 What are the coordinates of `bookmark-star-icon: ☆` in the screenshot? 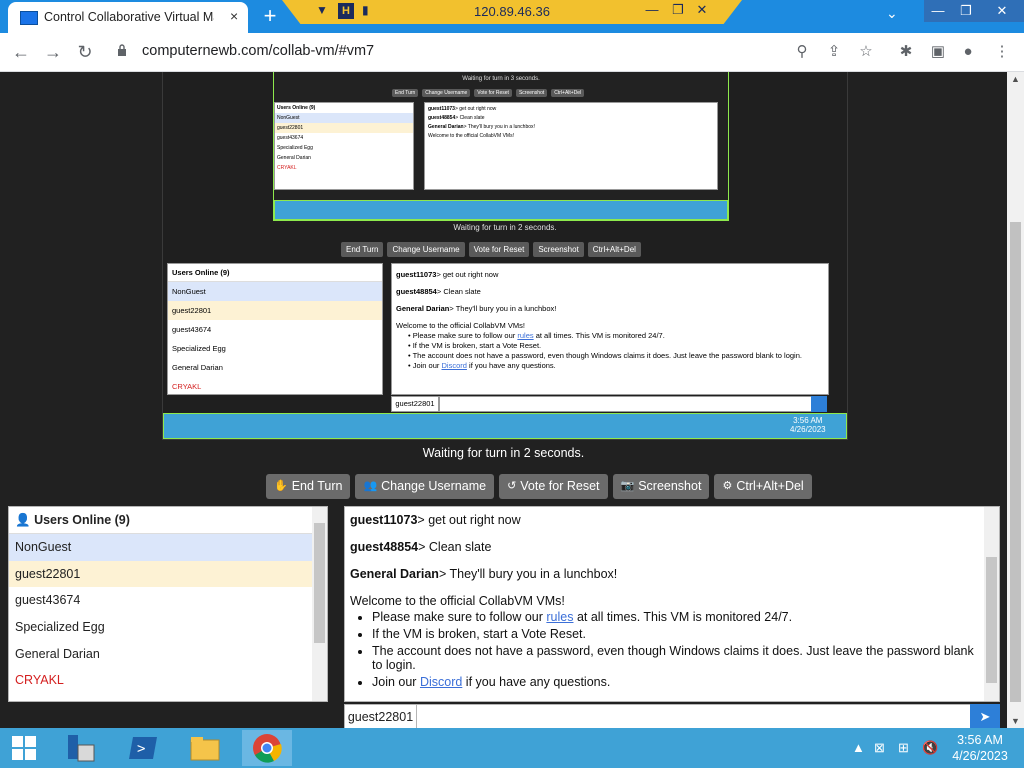 It's located at (866, 52).